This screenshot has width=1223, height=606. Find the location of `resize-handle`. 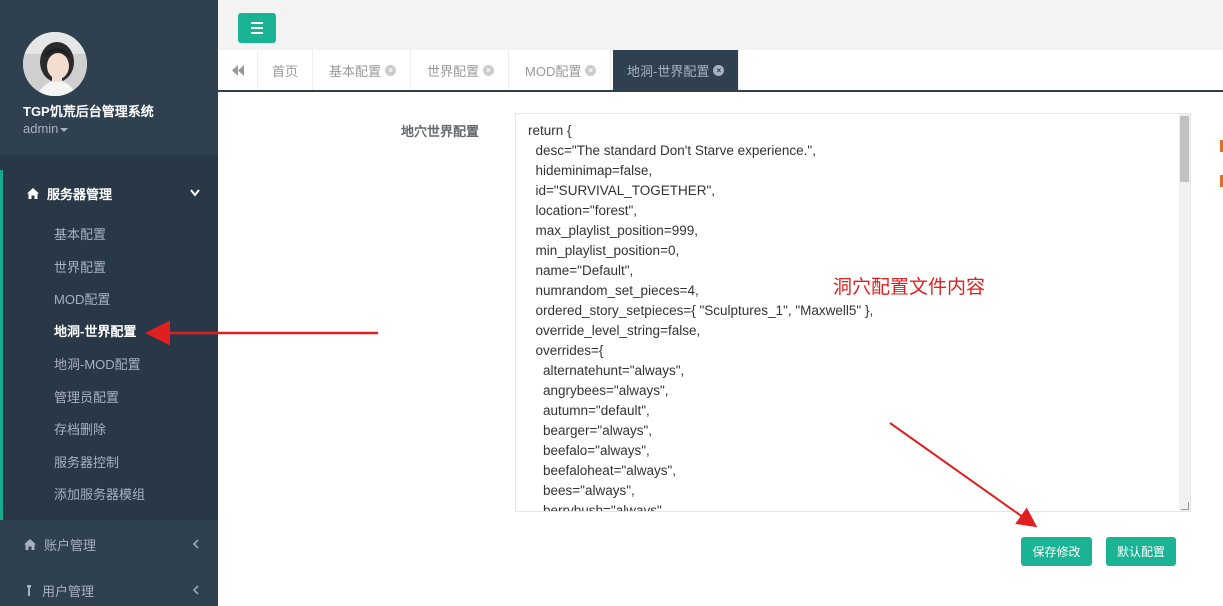

resize-handle is located at coordinates (1185, 506).